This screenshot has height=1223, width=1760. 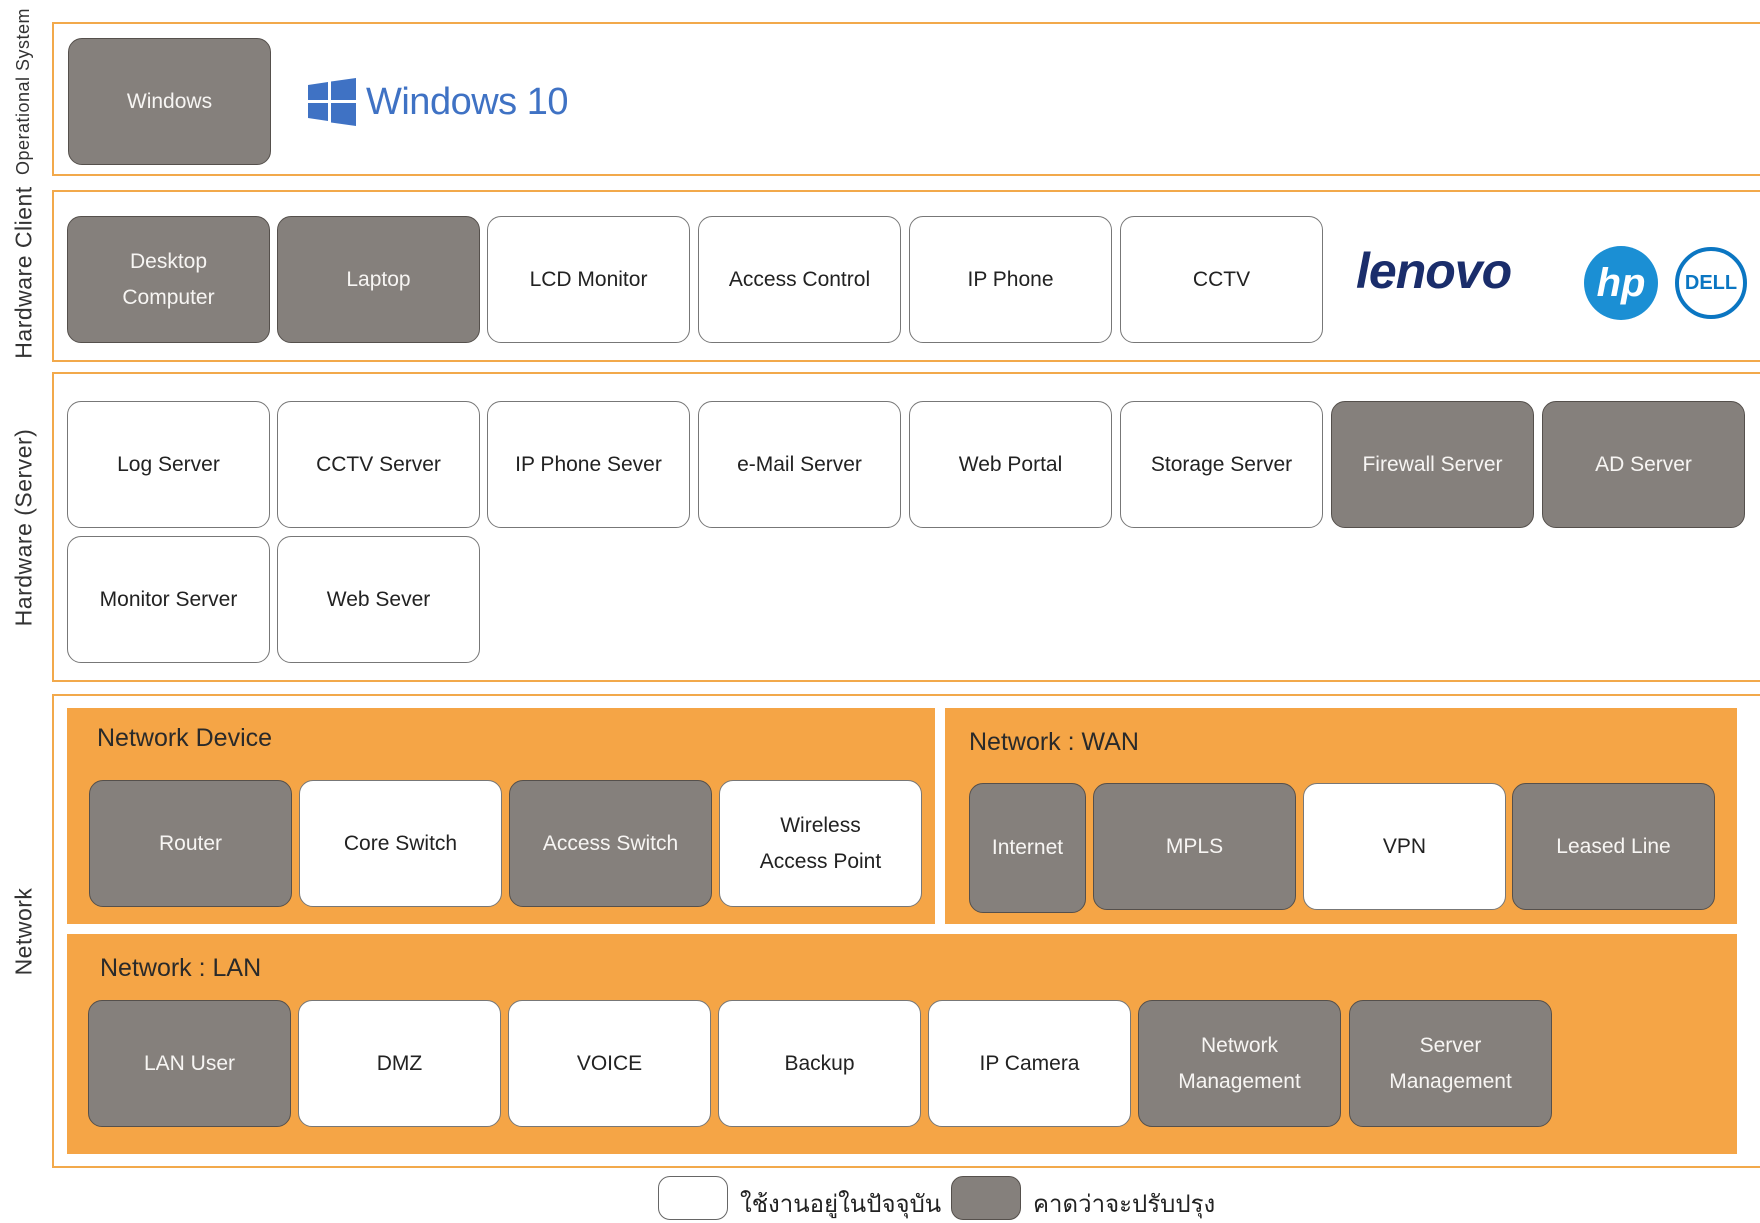 What do you see at coordinates (189, 1063) in the screenshot?
I see `lan-box-lan-user: LAN User` at bounding box center [189, 1063].